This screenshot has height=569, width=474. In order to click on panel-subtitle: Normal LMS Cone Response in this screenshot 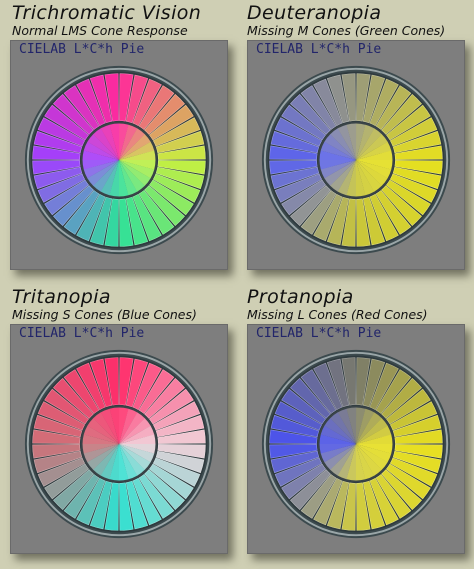, I will do `click(100, 30)`.